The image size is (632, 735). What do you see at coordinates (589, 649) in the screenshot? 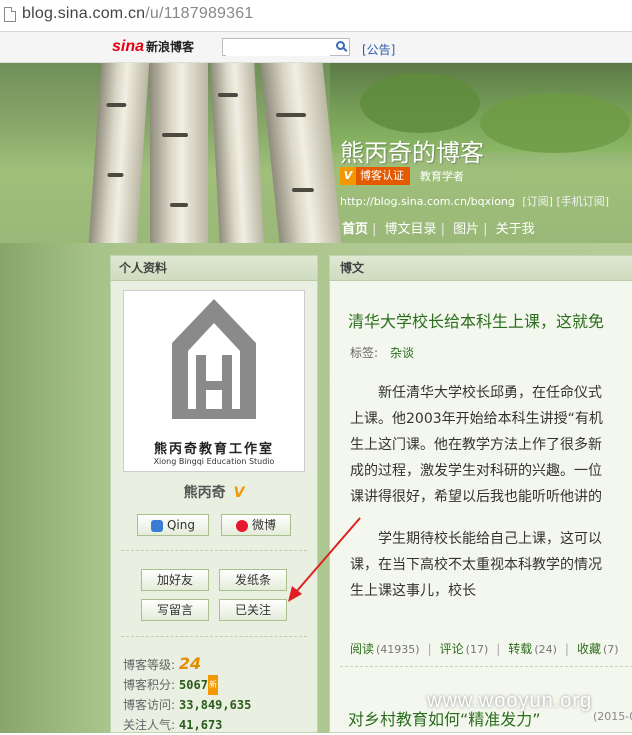
I see `favorite-link: 收藏` at bounding box center [589, 649].